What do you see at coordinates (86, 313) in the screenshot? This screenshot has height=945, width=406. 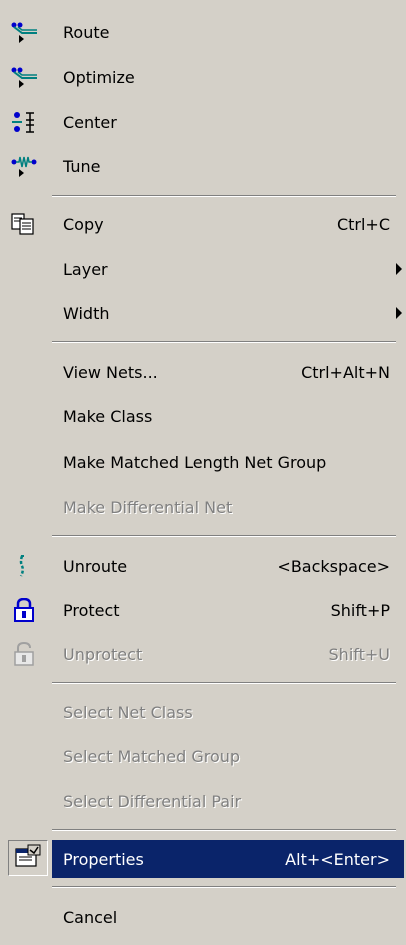 I see `menu-item-label: Width` at bounding box center [86, 313].